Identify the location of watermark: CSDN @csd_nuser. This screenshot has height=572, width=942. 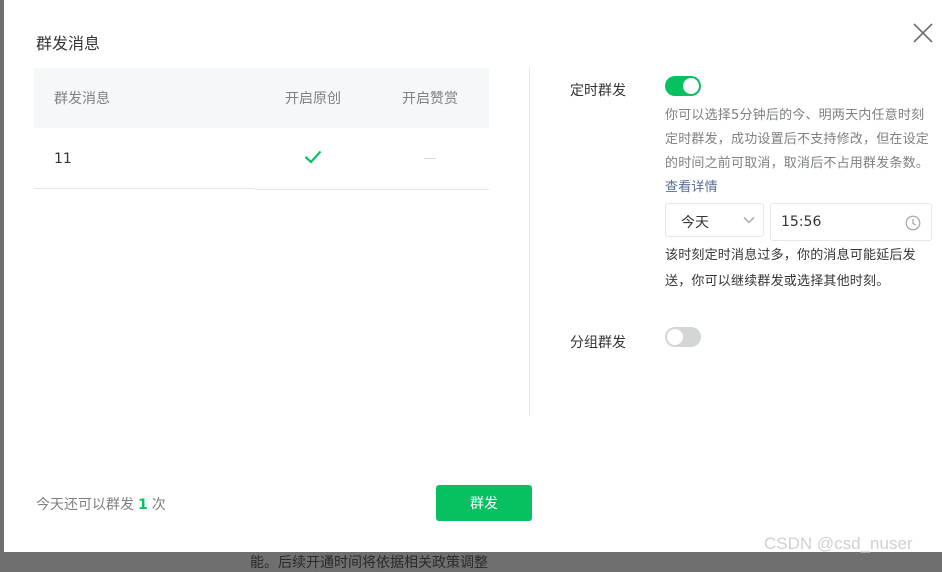
(838, 543).